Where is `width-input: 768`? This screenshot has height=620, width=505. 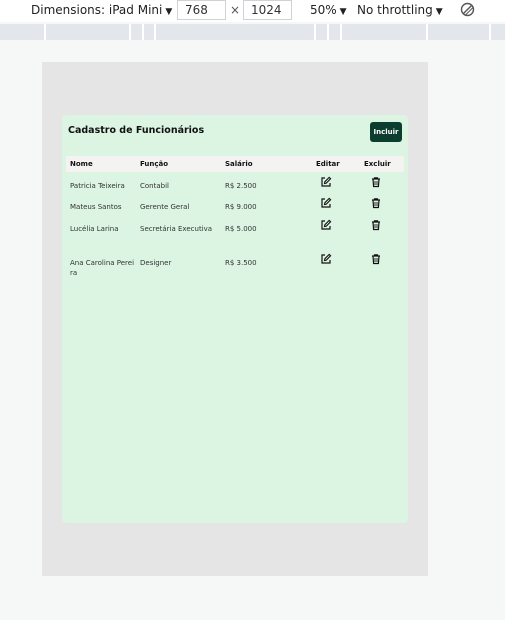 width-input: 768 is located at coordinates (201, 10).